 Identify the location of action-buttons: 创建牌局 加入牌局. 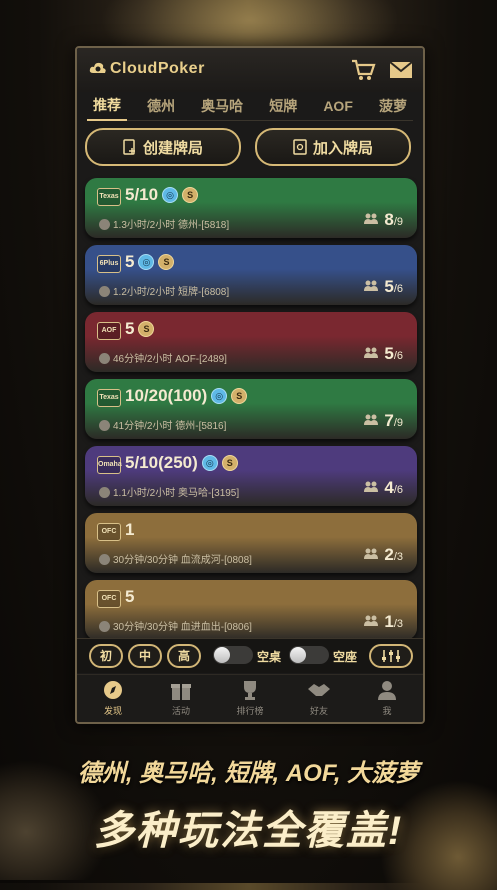
(250, 147).